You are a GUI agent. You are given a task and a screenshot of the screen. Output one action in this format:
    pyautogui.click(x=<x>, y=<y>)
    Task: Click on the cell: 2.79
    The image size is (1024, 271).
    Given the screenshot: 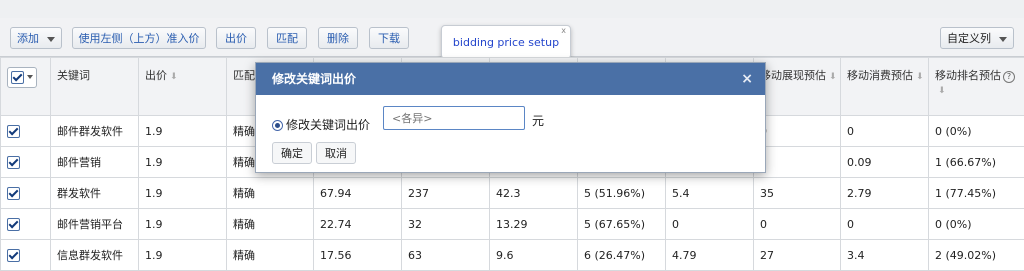 What is the action you would take?
    pyautogui.click(x=885, y=193)
    